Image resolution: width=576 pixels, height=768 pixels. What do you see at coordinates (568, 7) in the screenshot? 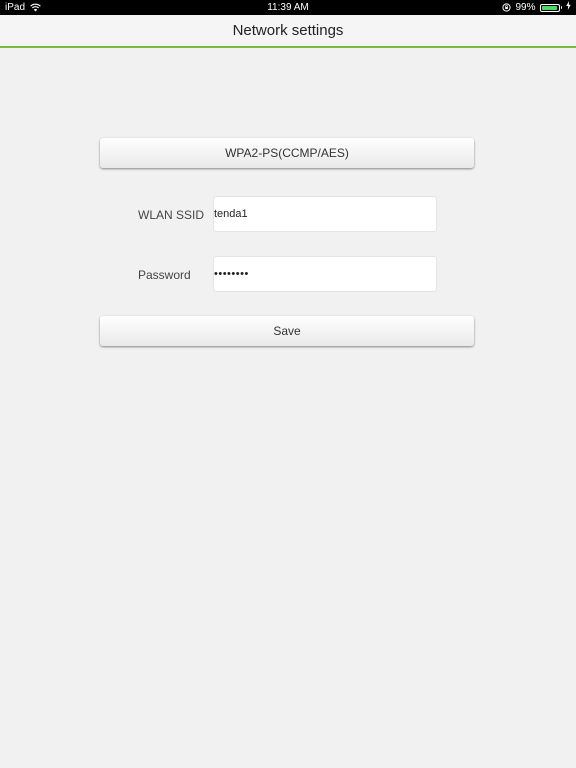
I see `charging-bolt-icon` at bounding box center [568, 7].